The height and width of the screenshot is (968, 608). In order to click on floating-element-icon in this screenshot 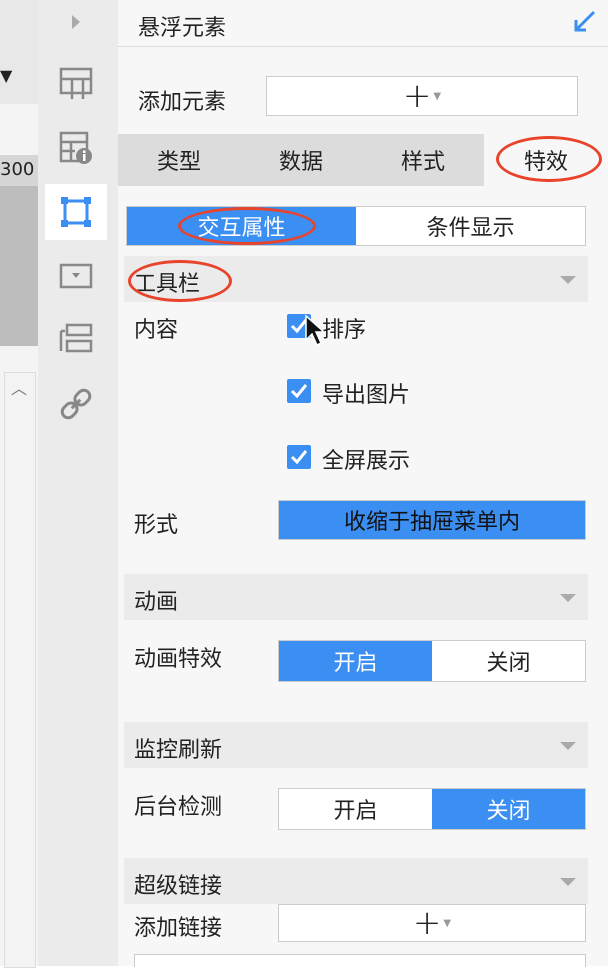, I will do `click(76, 212)`.